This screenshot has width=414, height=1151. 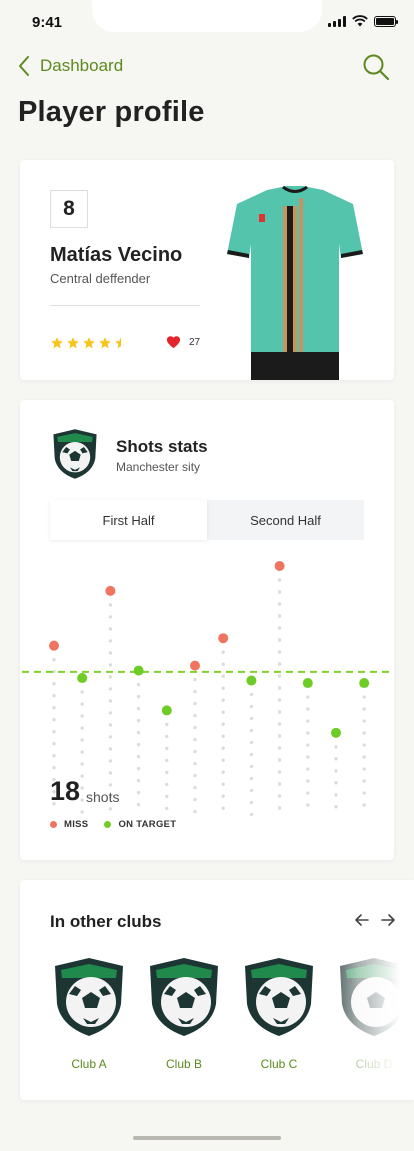 What do you see at coordinates (207, 16) in the screenshot?
I see `notch` at bounding box center [207, 16].